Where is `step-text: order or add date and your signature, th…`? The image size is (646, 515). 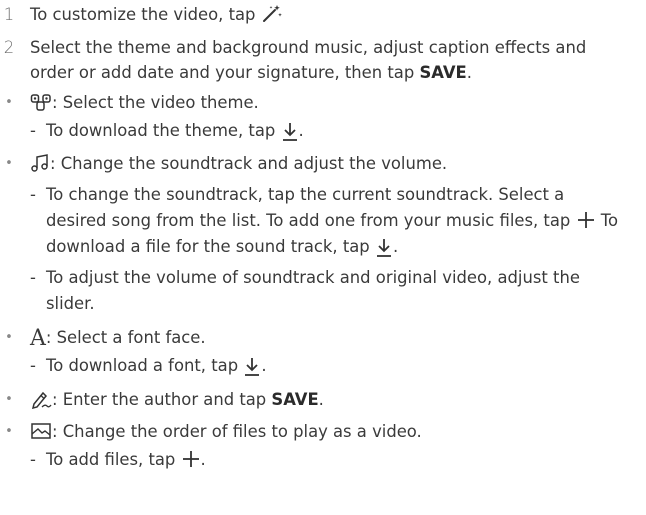
step-text: order or add date and your signature, th… is located at coordinates (225, 72).